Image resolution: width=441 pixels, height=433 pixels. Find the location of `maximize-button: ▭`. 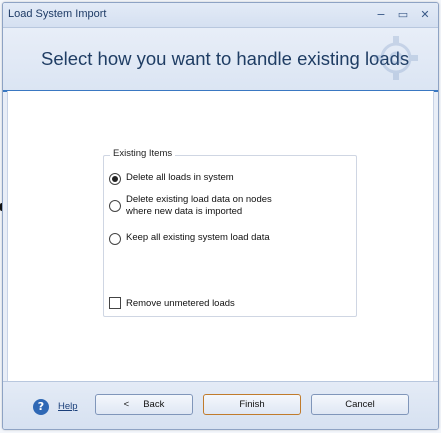

maximize-button: ▭ is located at coordinates (403, 14).